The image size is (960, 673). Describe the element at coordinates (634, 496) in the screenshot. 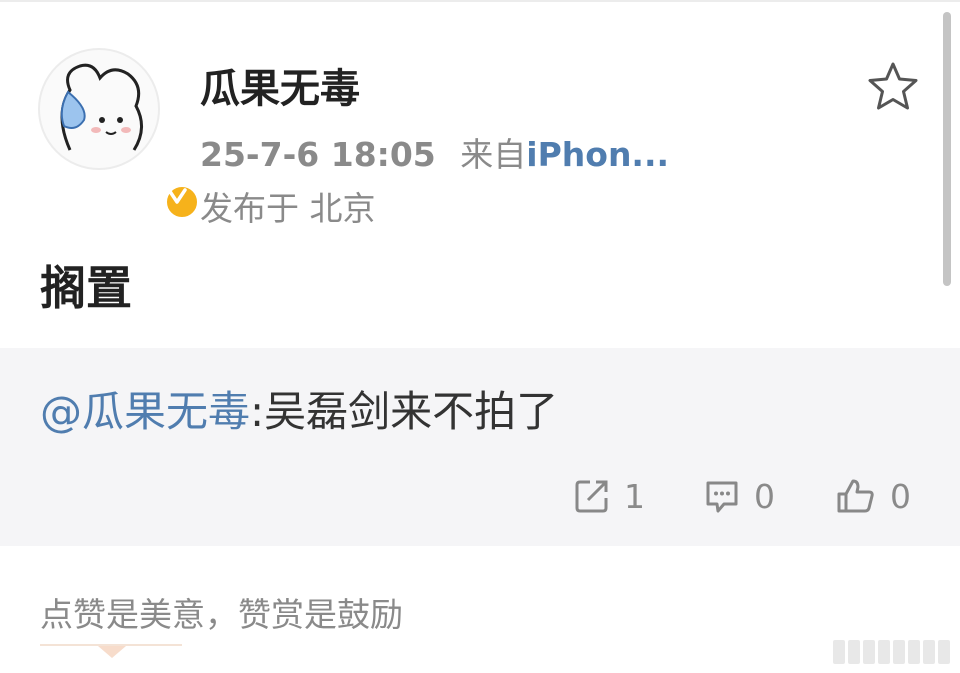

I see `share-count: 1` at that location.